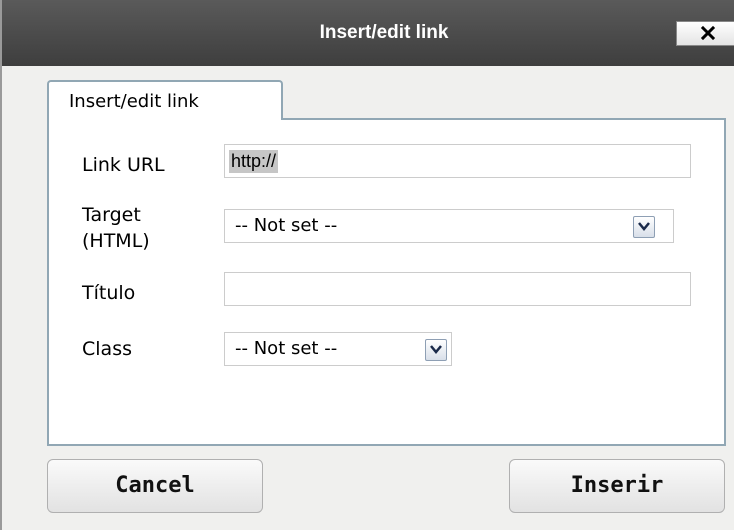 The width and height of the screenshot is (734, 530). I want to click on link-url-value: http://, so click(254, 161).